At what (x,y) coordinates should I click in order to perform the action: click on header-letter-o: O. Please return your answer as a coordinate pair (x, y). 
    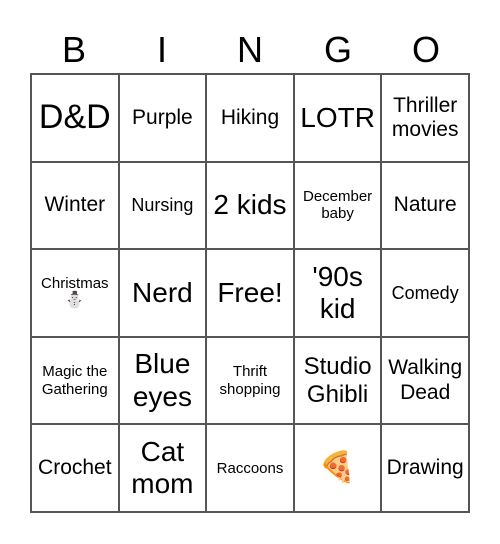
    Looking at the image, I should click on (425, 49).